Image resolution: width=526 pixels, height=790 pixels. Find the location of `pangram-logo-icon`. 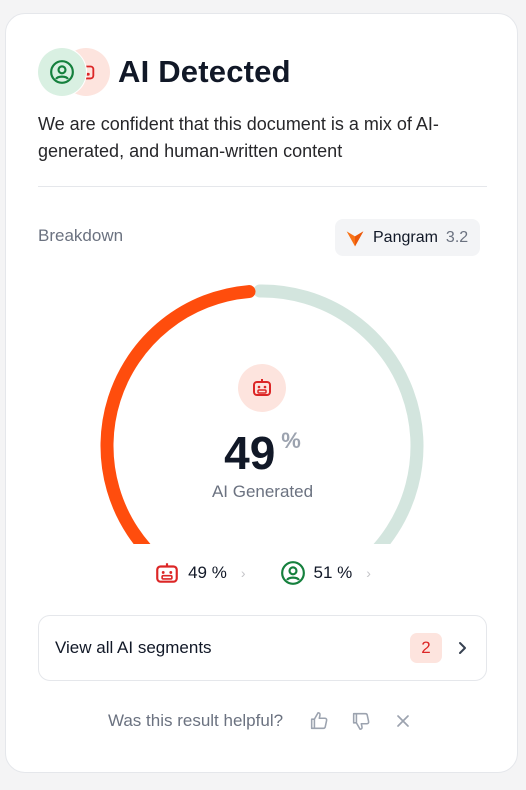

pangram-logo-icon is located at coordinates (355, 238).